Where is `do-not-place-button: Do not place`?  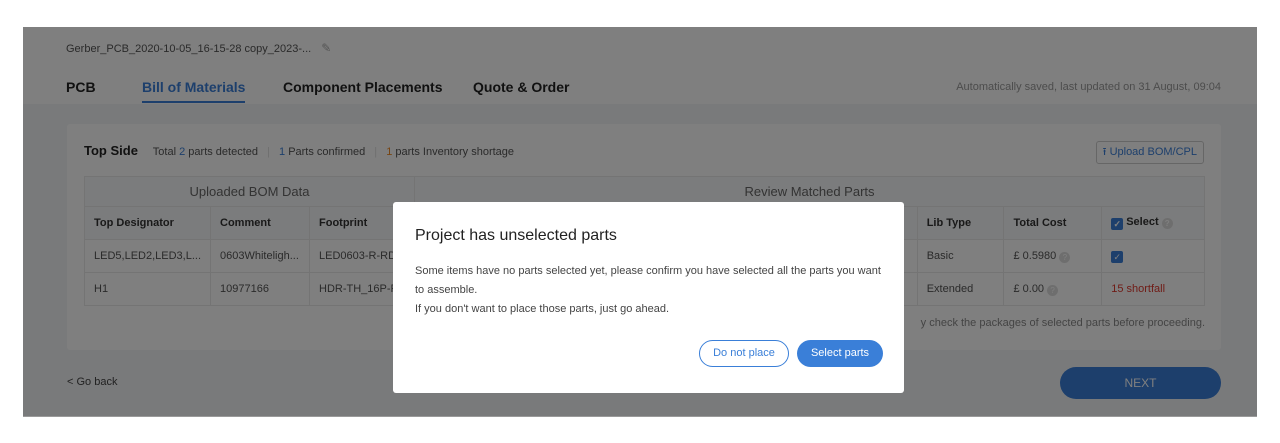 do-not-place-button: Do not place is located at coordinates (744, 353).